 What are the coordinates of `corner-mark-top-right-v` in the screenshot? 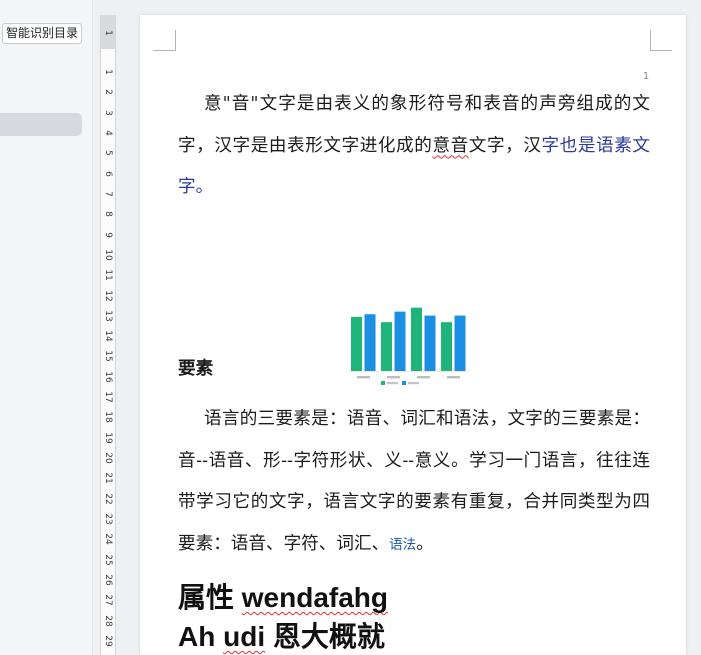 It's located at (650, 40).